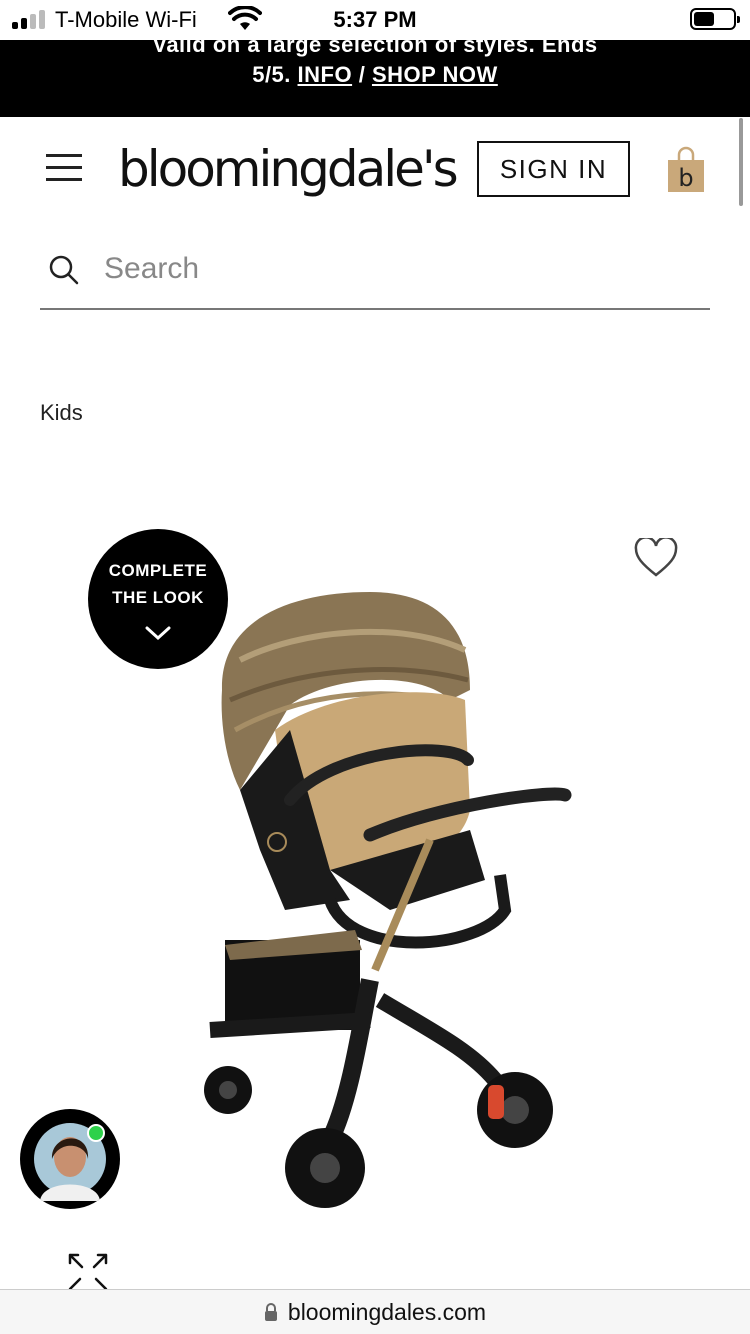 This screenshot has width=750, height=1334. Describe the element at coordinates (70, 1162) in the screenshot. I see `avatar` at that location.